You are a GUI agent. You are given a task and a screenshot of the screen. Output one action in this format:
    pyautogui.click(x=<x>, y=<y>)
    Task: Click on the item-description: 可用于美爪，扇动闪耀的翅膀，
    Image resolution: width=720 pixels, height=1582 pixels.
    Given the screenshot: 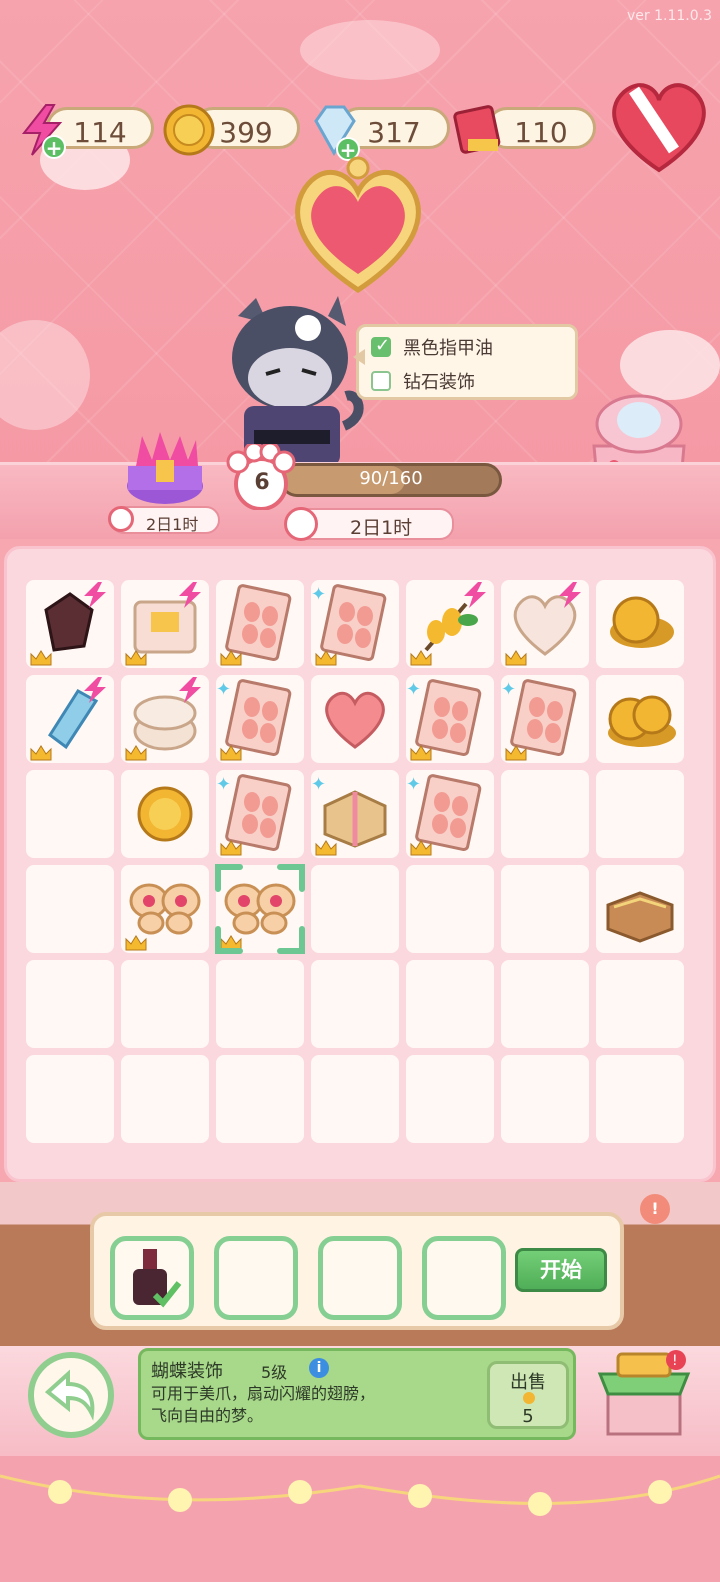 What is the action you would take?
    pyautogui.click(x=263, y=1393)
    